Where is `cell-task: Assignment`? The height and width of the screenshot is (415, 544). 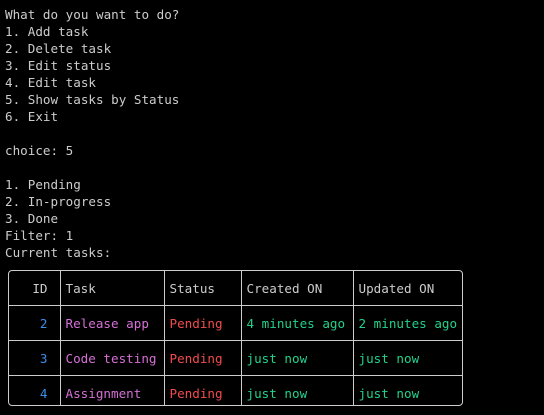
cell-task: Assignment is located at coordinates (112, 390).